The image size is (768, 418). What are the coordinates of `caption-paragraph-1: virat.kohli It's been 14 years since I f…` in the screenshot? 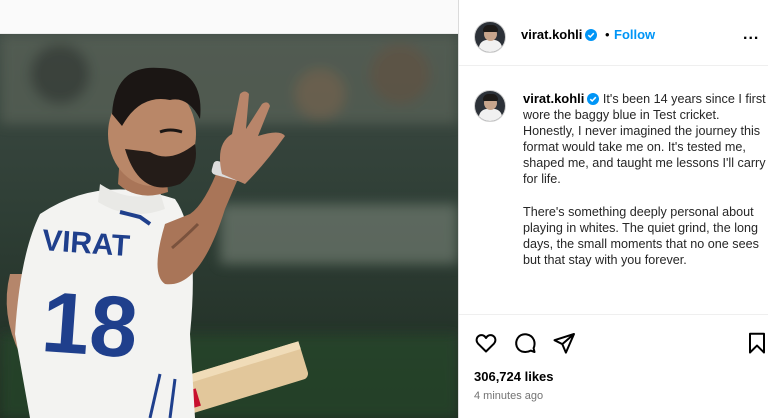 It's located at (645, 139).